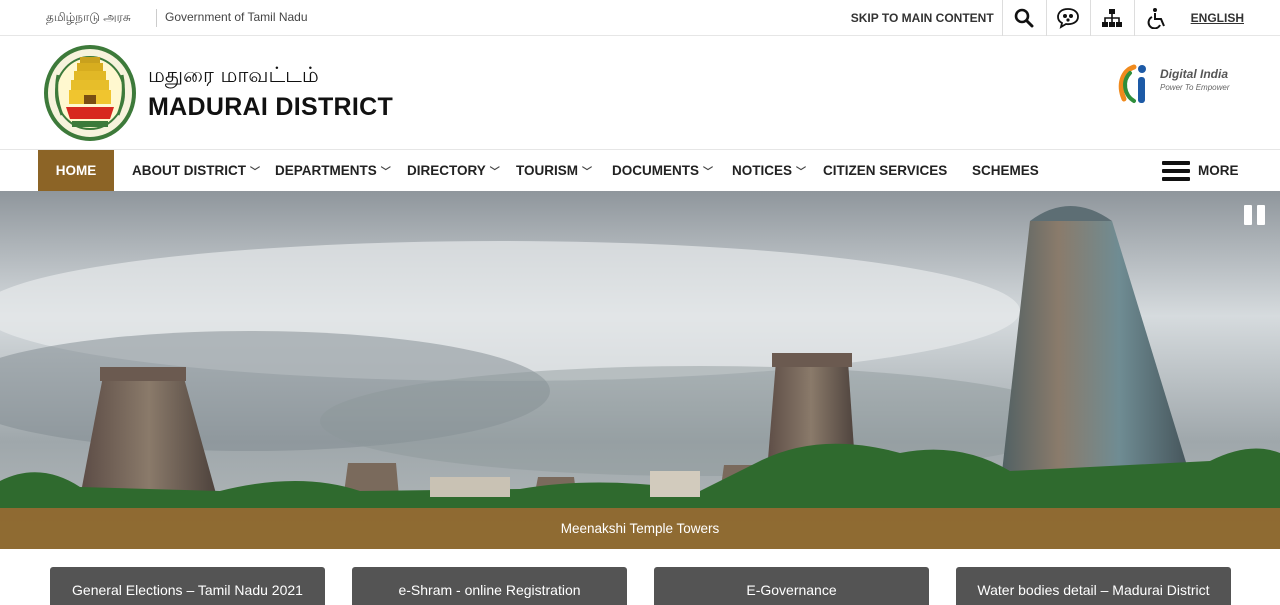 This screenshot has width=1280, height=605. Describe the element at coordinates (233, 75) in the screenshot. I see `district-title-tamil: மதுரை மாவட்டம்` at that location.